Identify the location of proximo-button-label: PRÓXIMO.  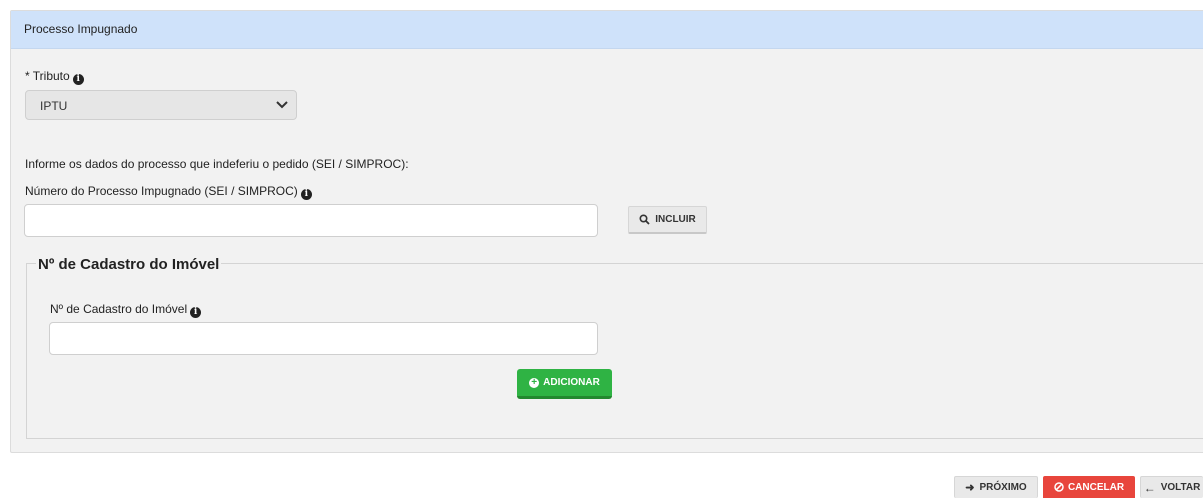
(1003, 487).